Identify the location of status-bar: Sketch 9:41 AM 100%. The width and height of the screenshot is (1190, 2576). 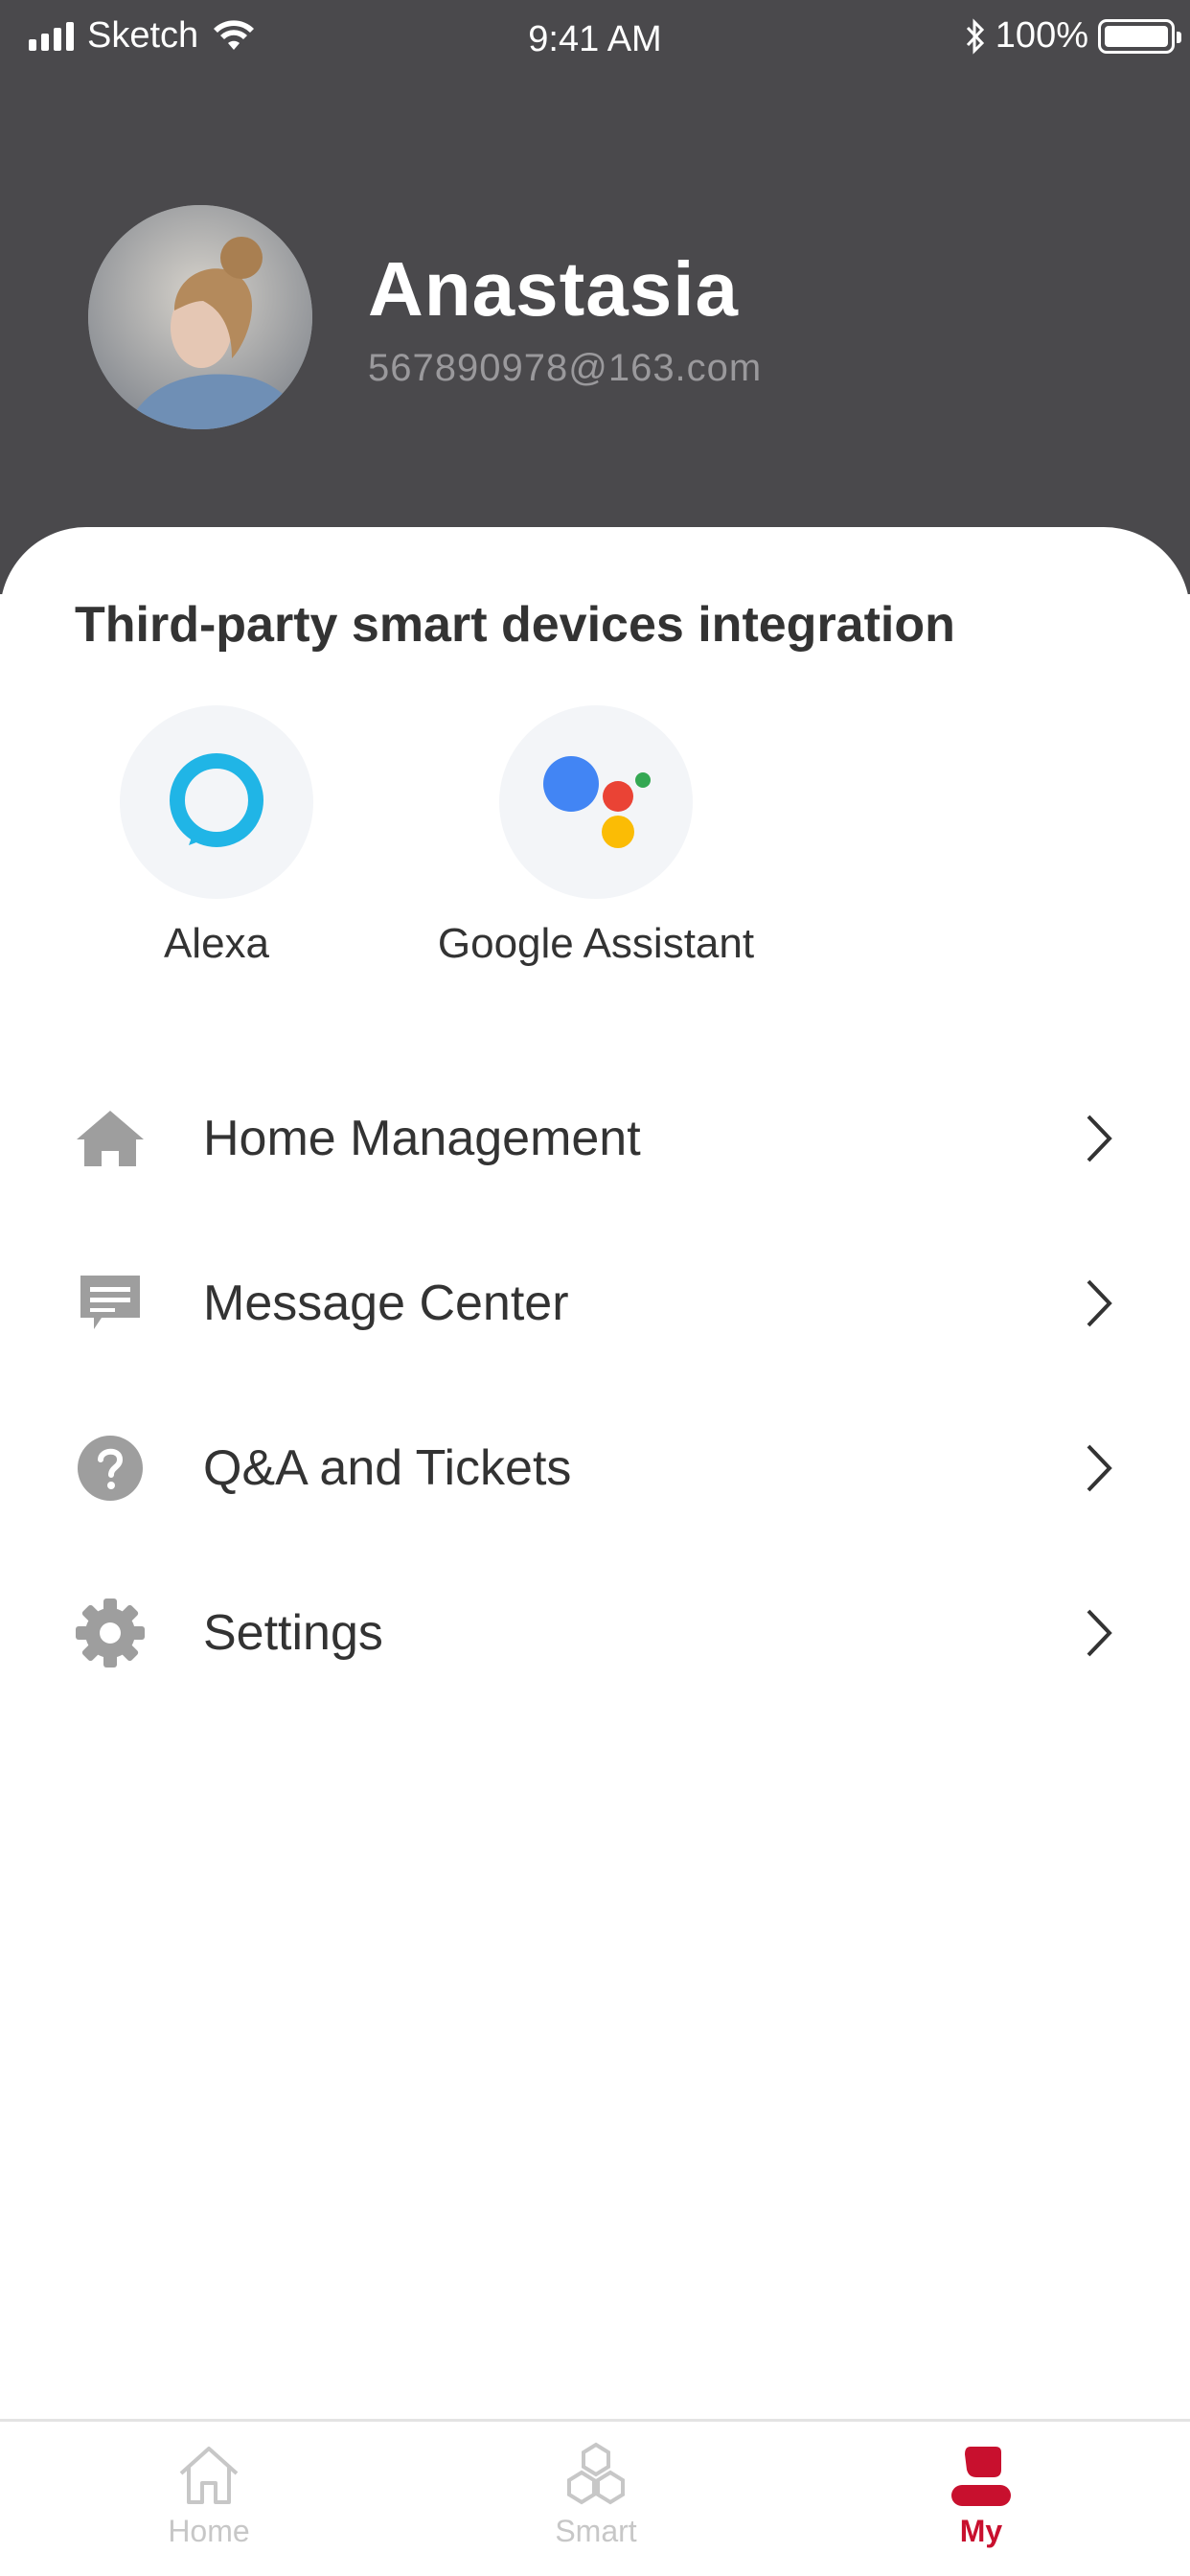
(595, 38).